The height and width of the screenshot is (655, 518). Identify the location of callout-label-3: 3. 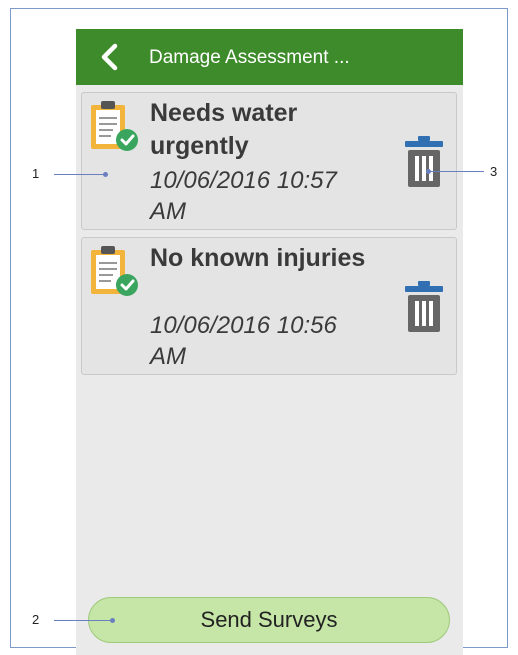
(494, 171).